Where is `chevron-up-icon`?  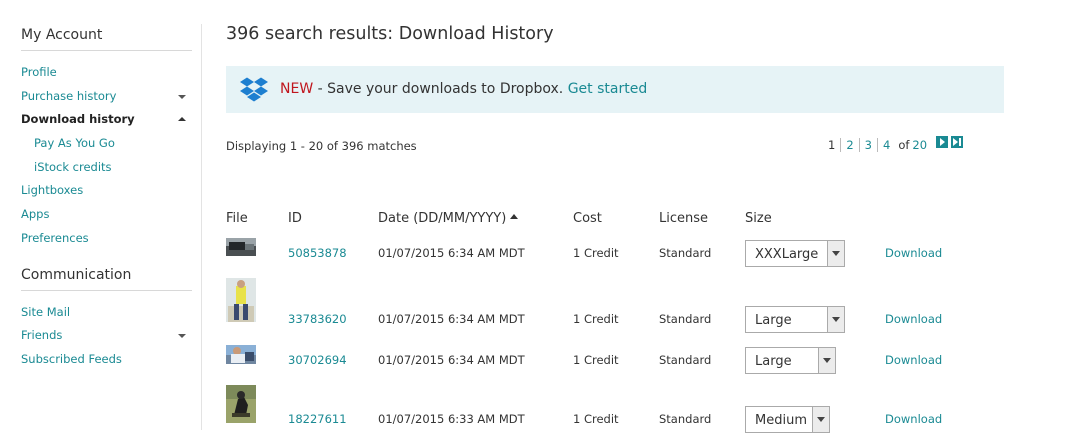
chevron-up-icon is located at coordinates (182, 119).